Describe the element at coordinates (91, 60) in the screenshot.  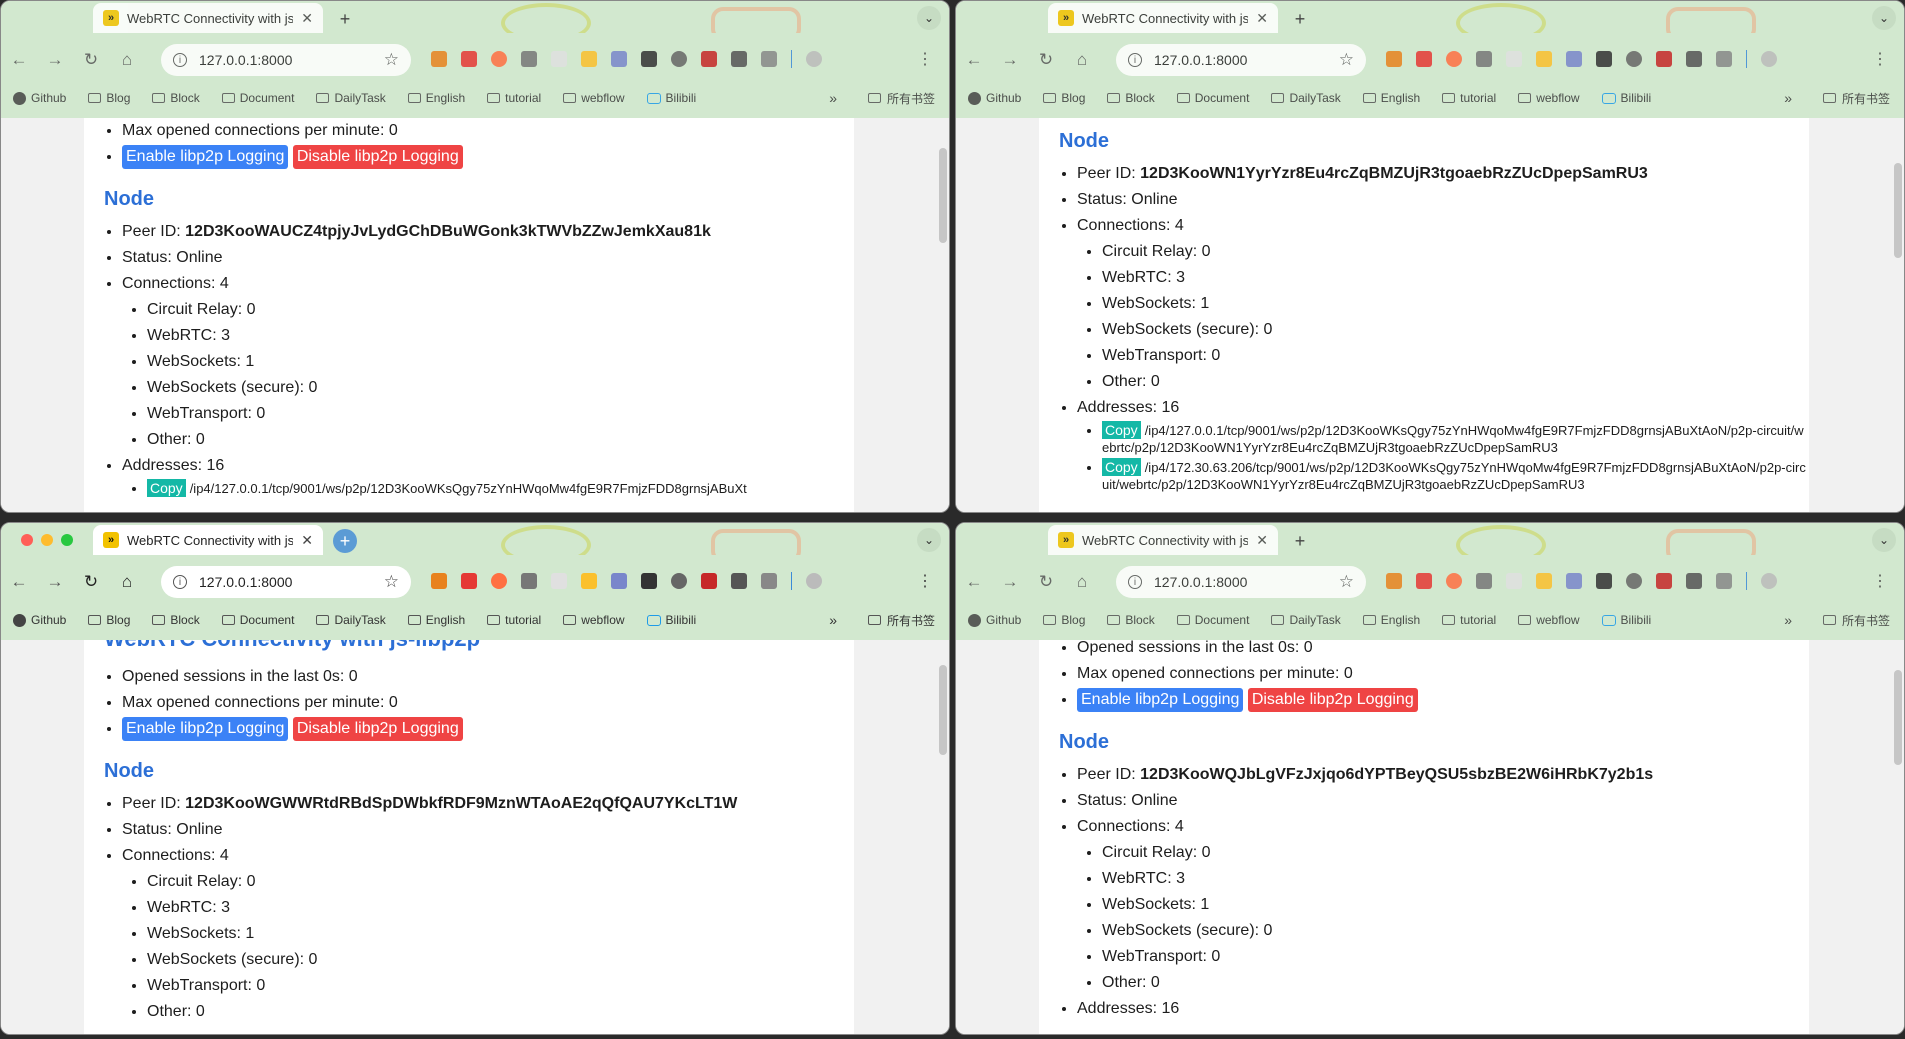
I see `reload-icon: ↻` at that location.